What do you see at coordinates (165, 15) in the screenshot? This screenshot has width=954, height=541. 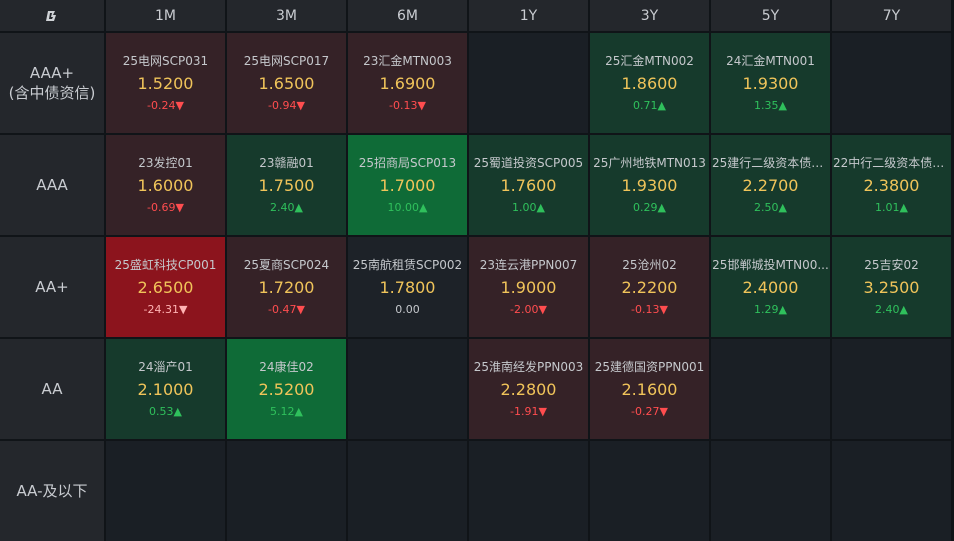 I see `tenor-header-1m: 1M` at bounding box center [165, 15].